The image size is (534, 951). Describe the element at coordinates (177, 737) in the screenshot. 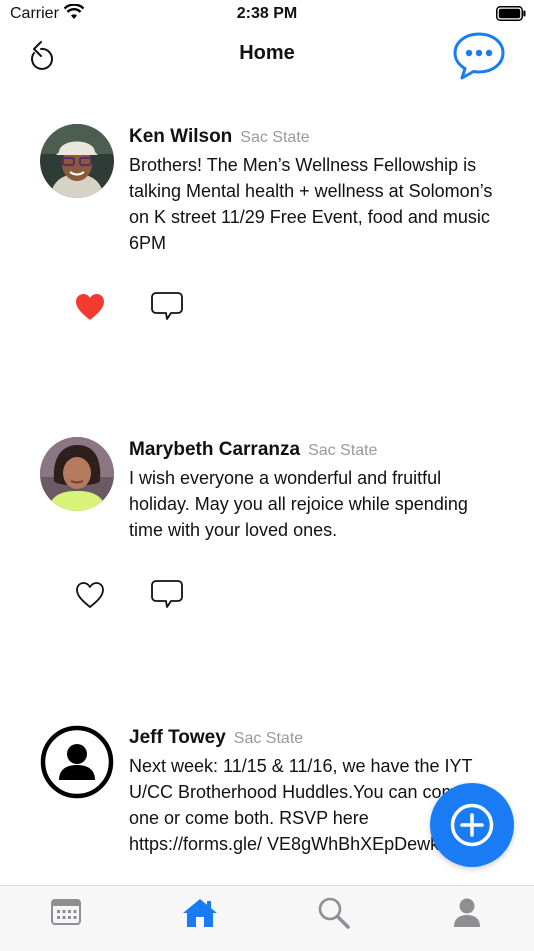

I see `author-name: Jeff Towey` at that location.